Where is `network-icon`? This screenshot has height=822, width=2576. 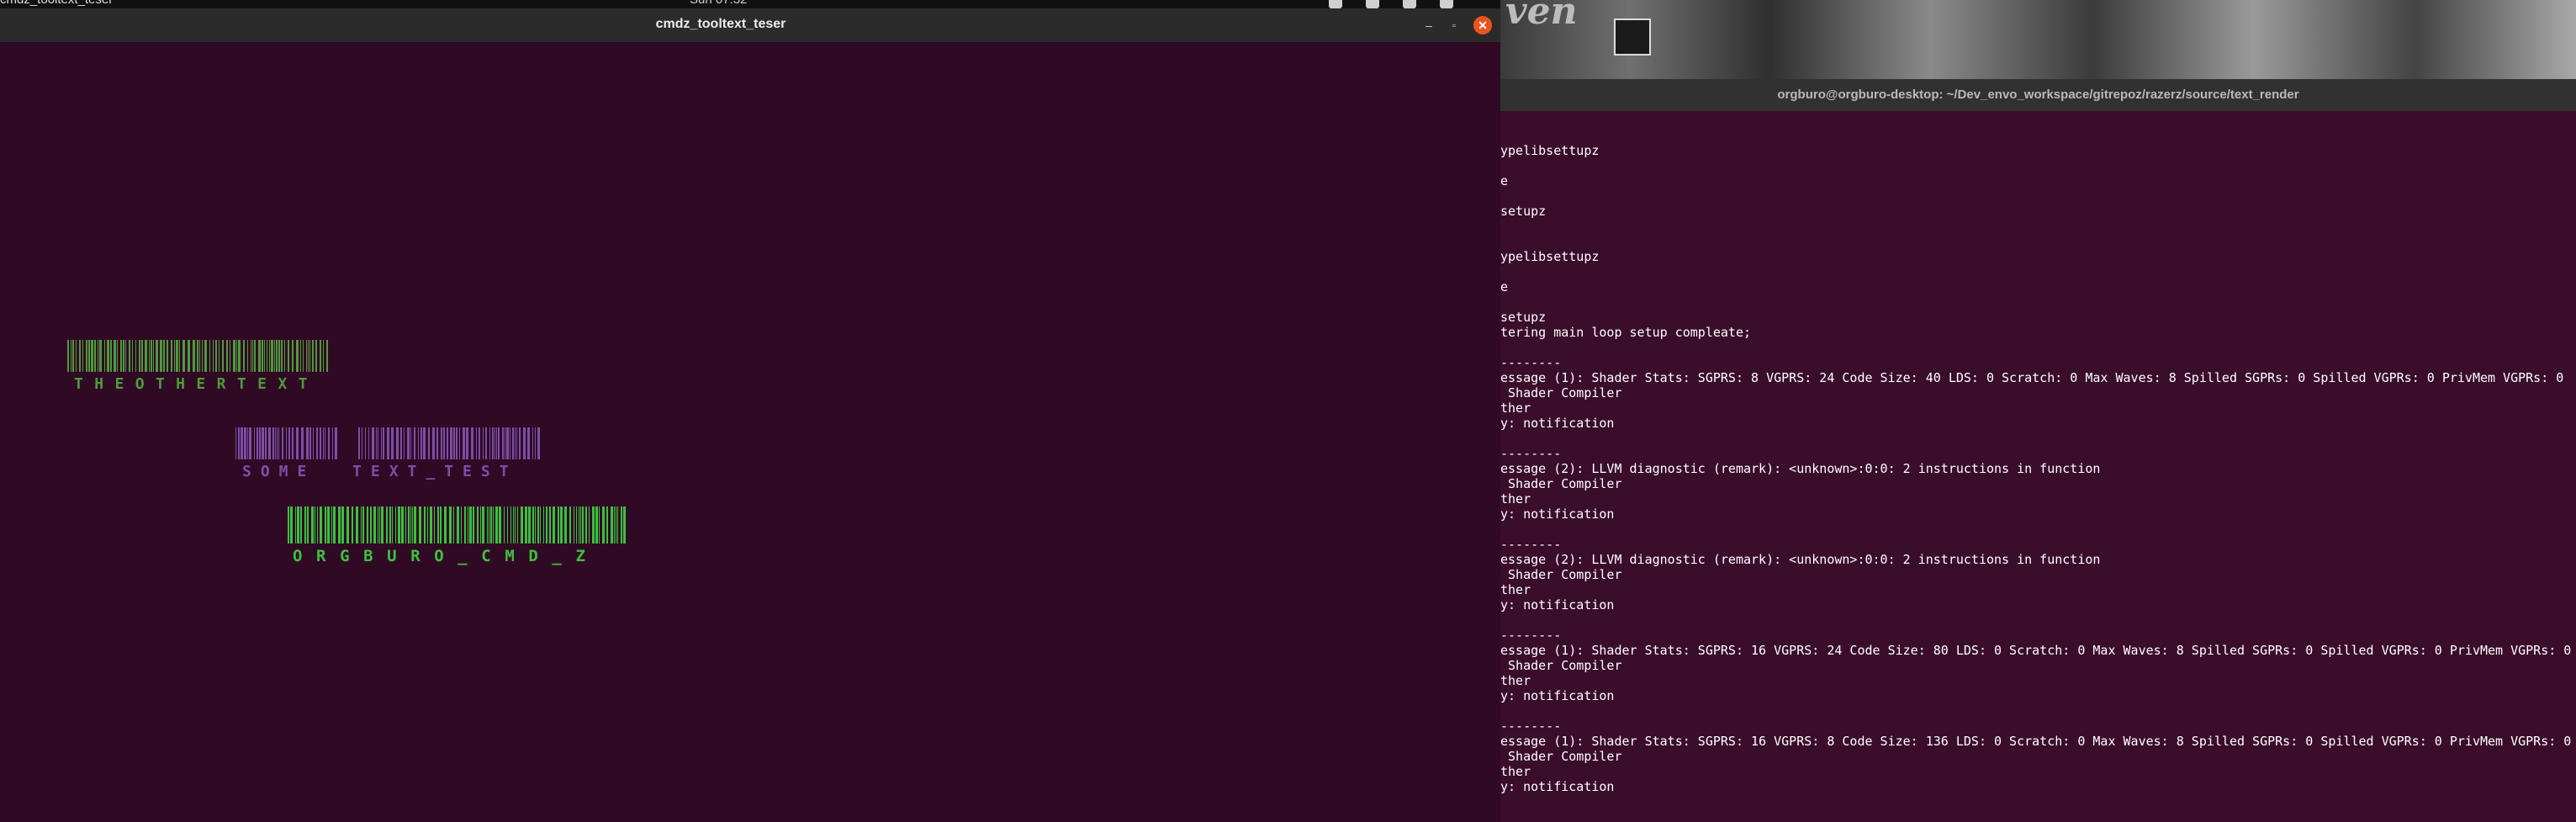
network-icon is located at coordinates (1335, 4).